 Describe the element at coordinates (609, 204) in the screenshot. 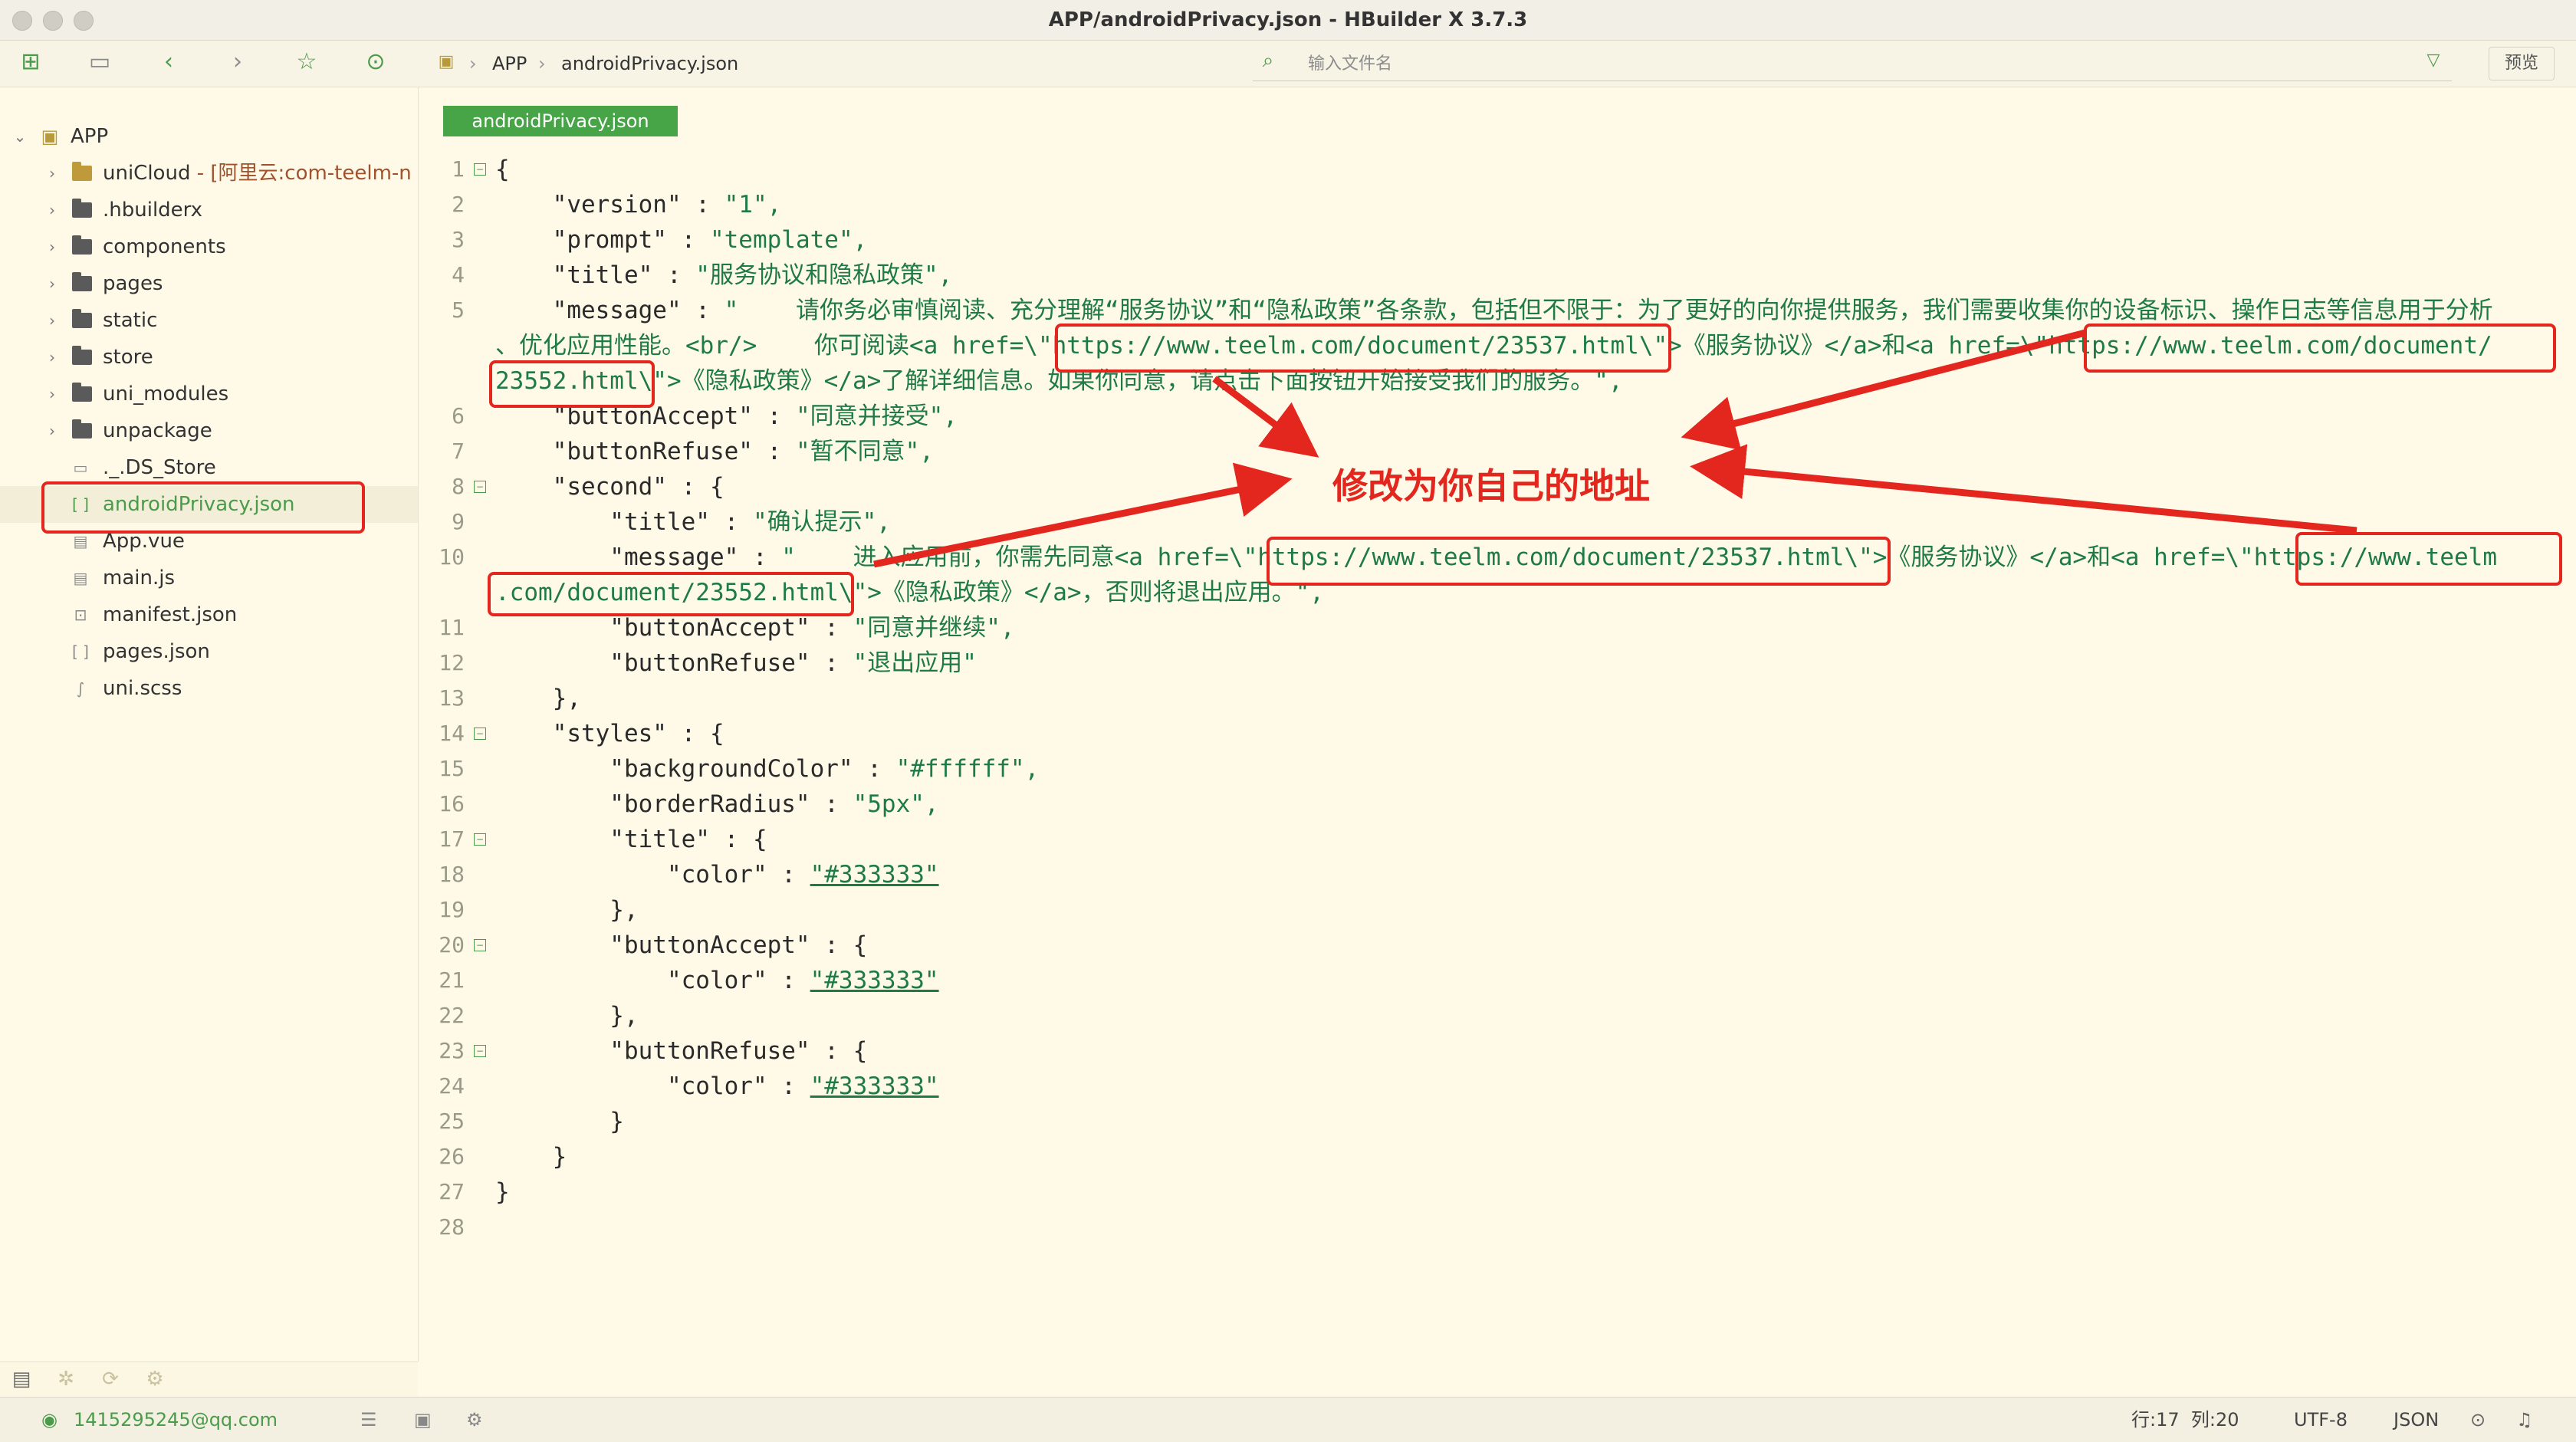

I see `code-key: "version" :` at that location.